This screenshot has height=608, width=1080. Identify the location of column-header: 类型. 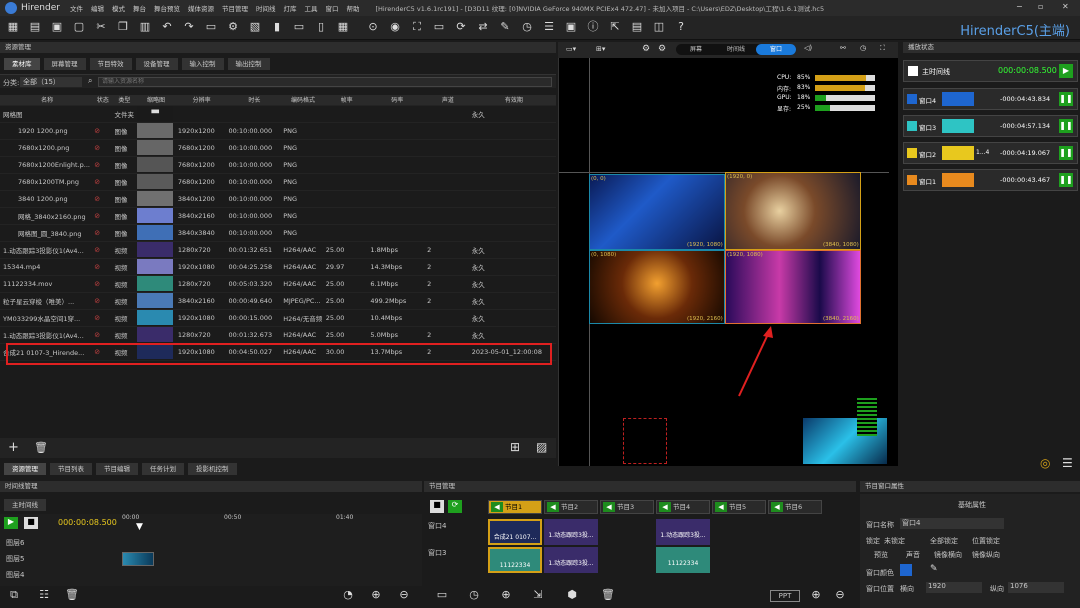
(123, 100).